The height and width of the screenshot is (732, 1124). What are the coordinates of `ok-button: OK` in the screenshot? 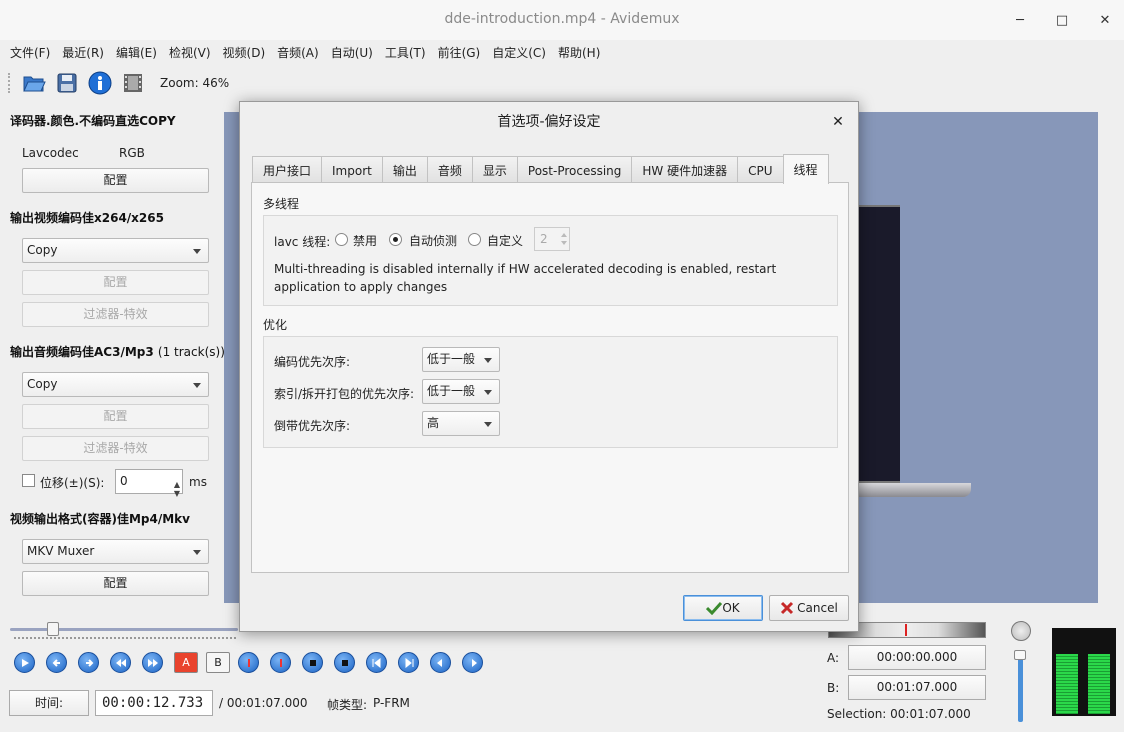 It's located at (723, 608).